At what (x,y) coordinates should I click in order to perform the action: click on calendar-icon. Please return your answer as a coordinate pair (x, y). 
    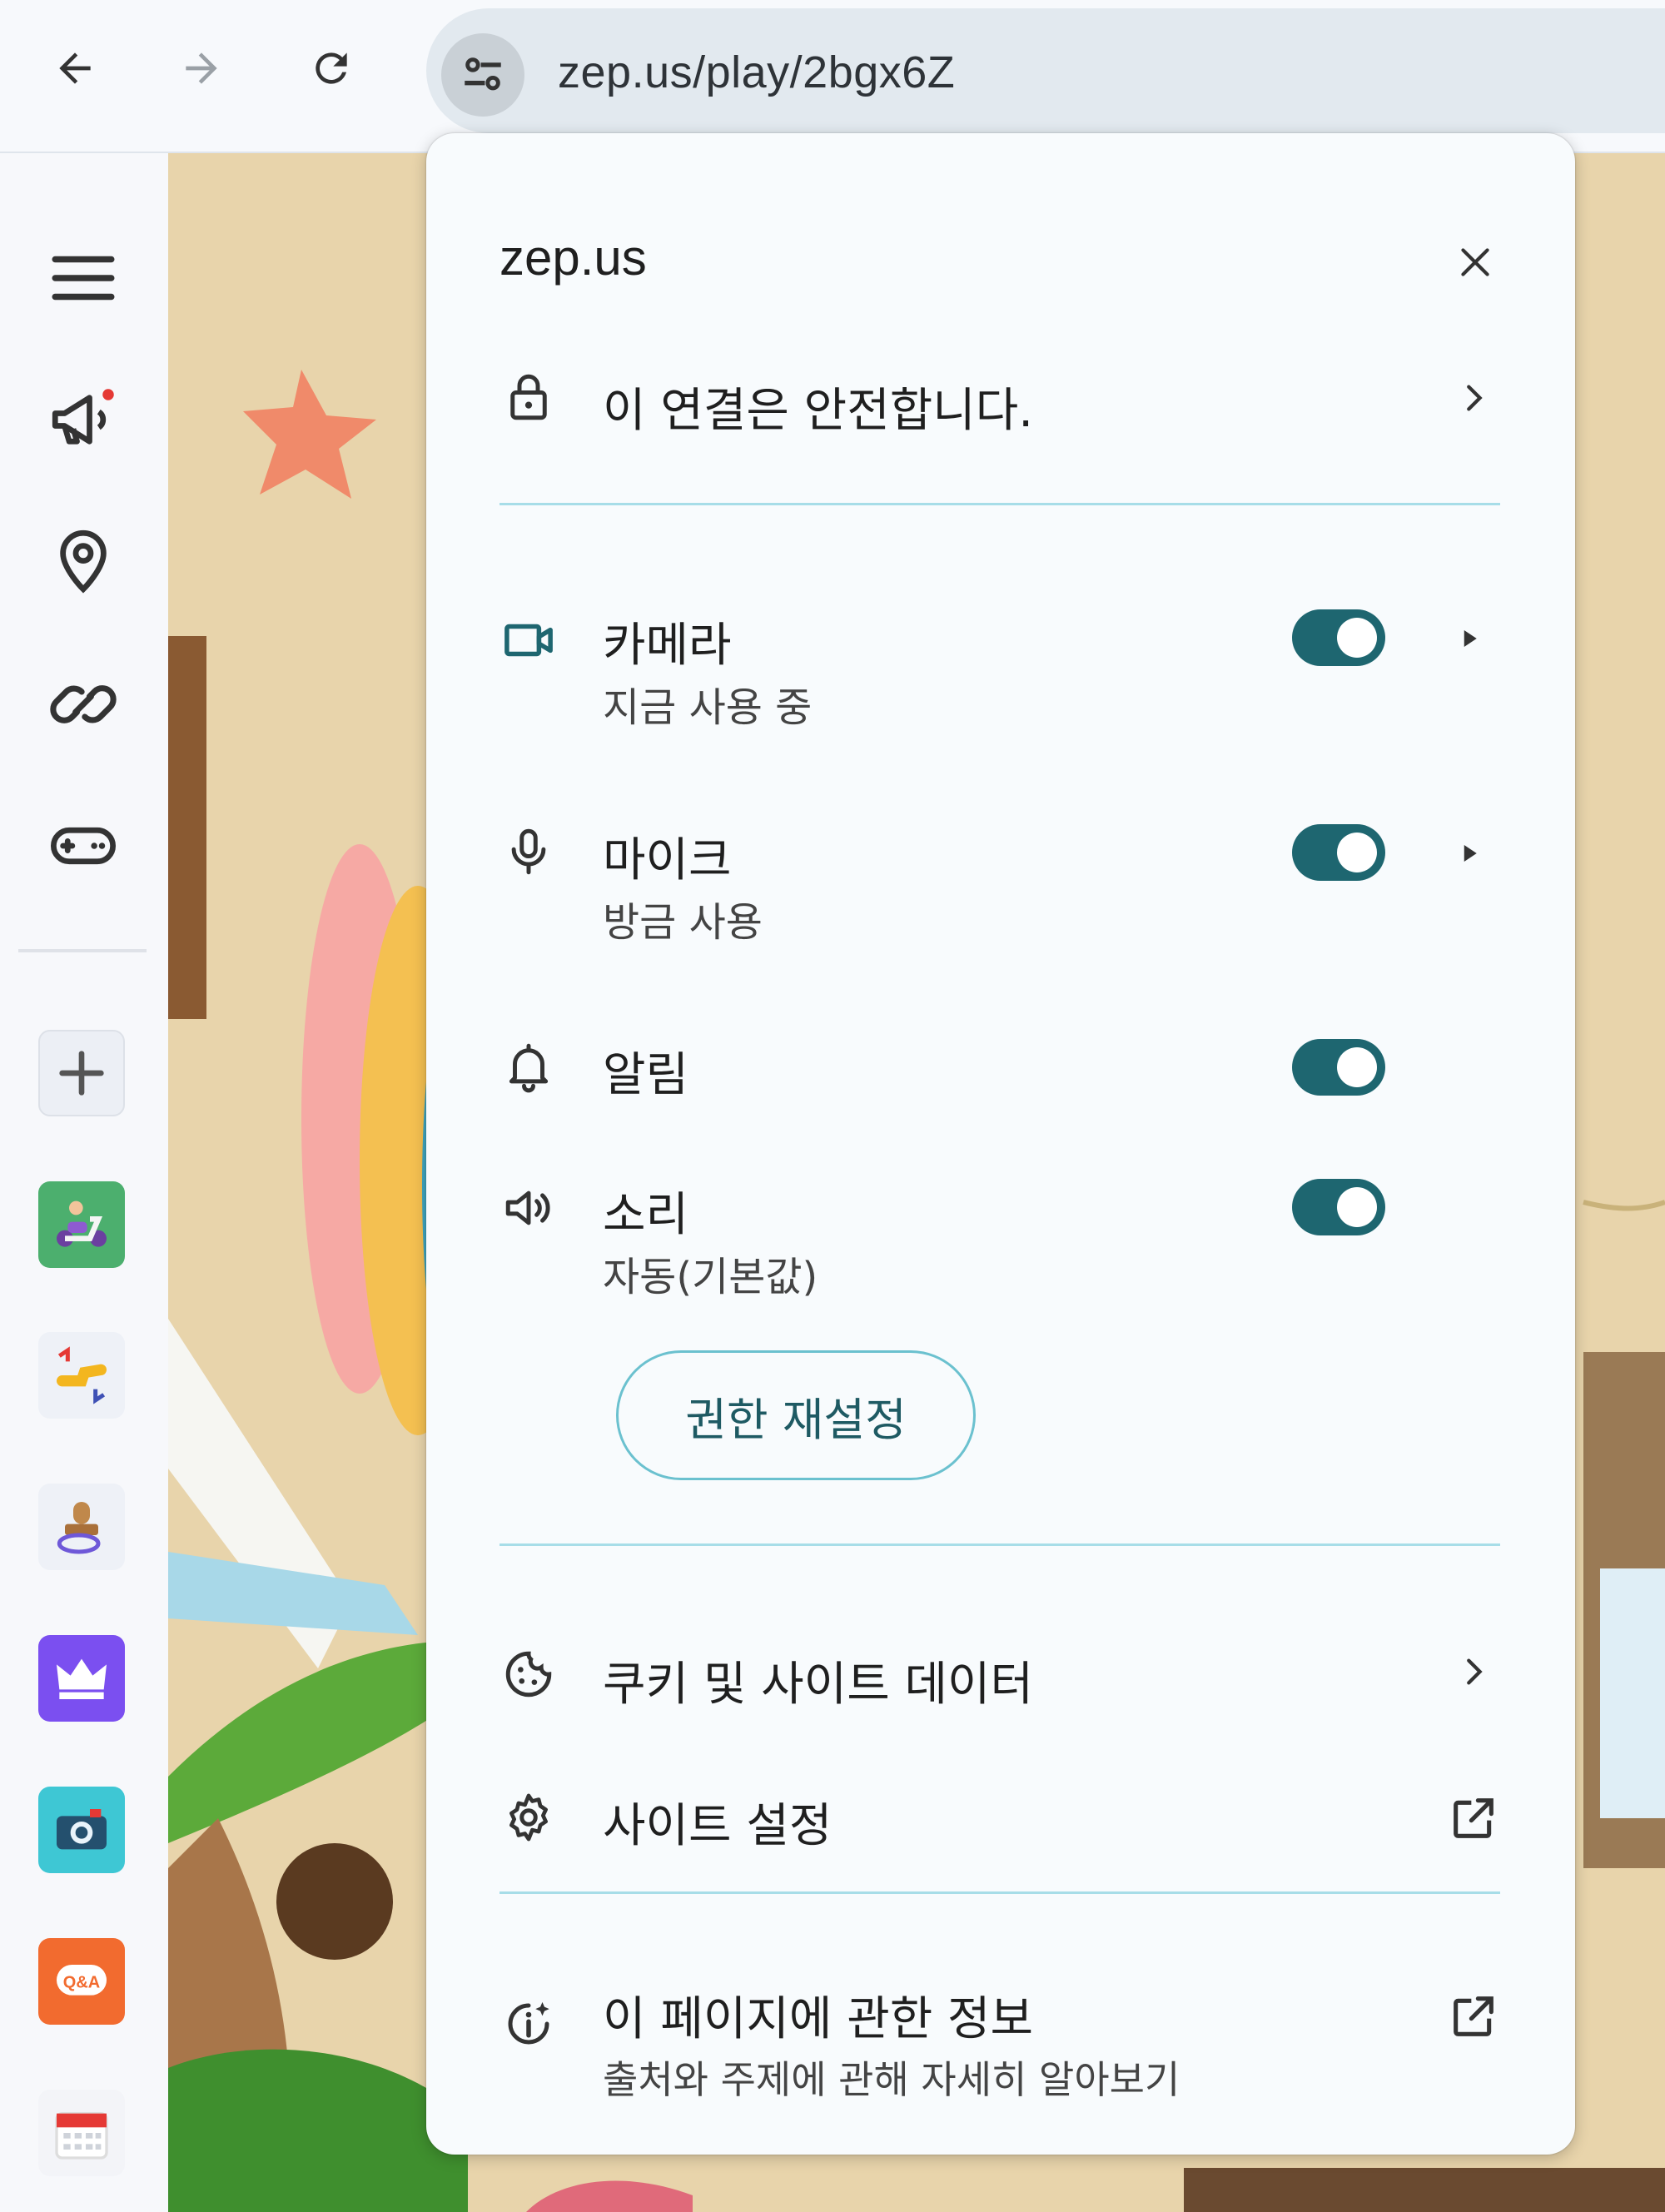
    Looking at the image, I should click on (82, 2136).